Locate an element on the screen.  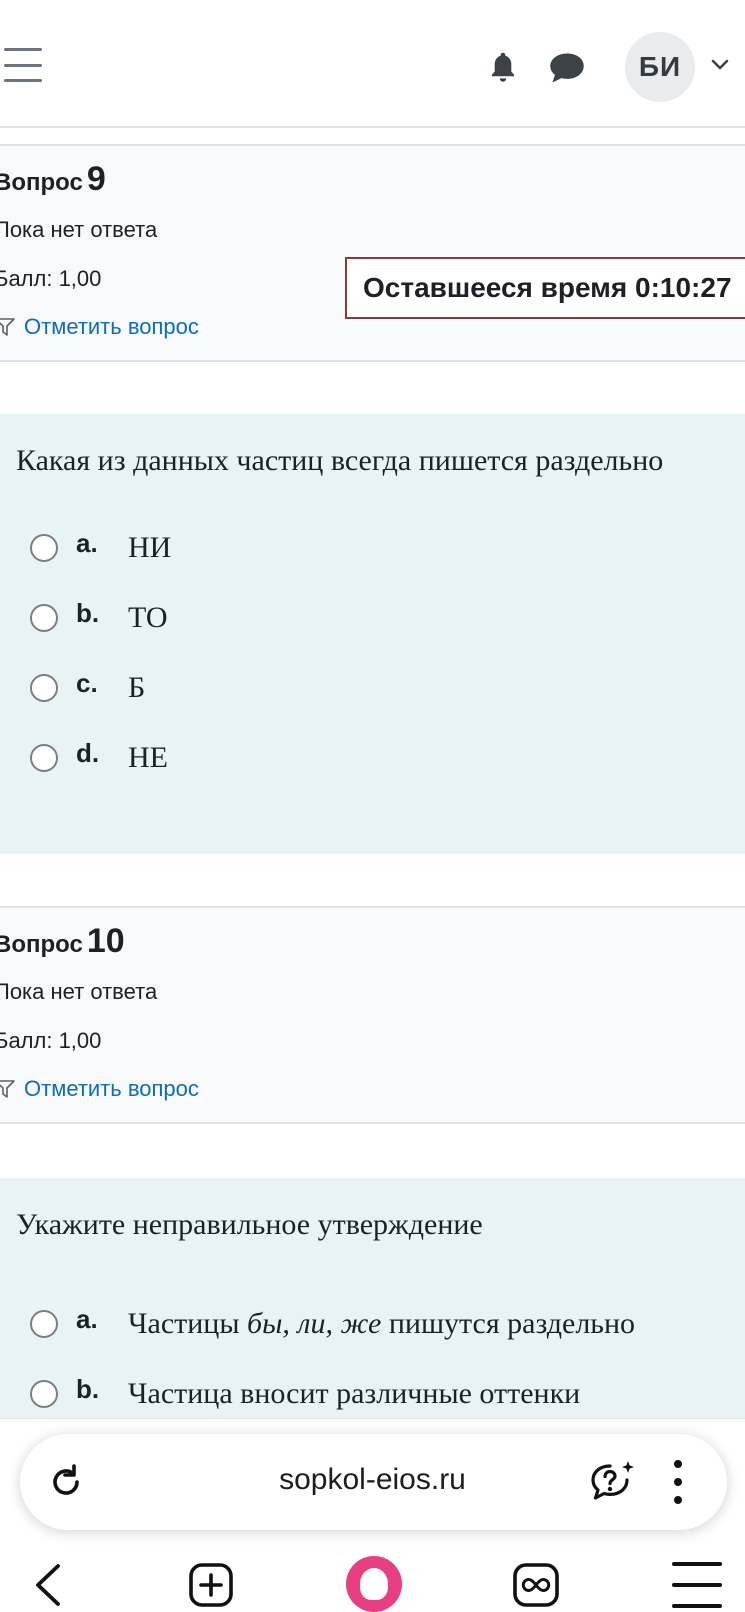
answer-text: Частица вносит различные оттенки is located at coordinates (354, 1393).